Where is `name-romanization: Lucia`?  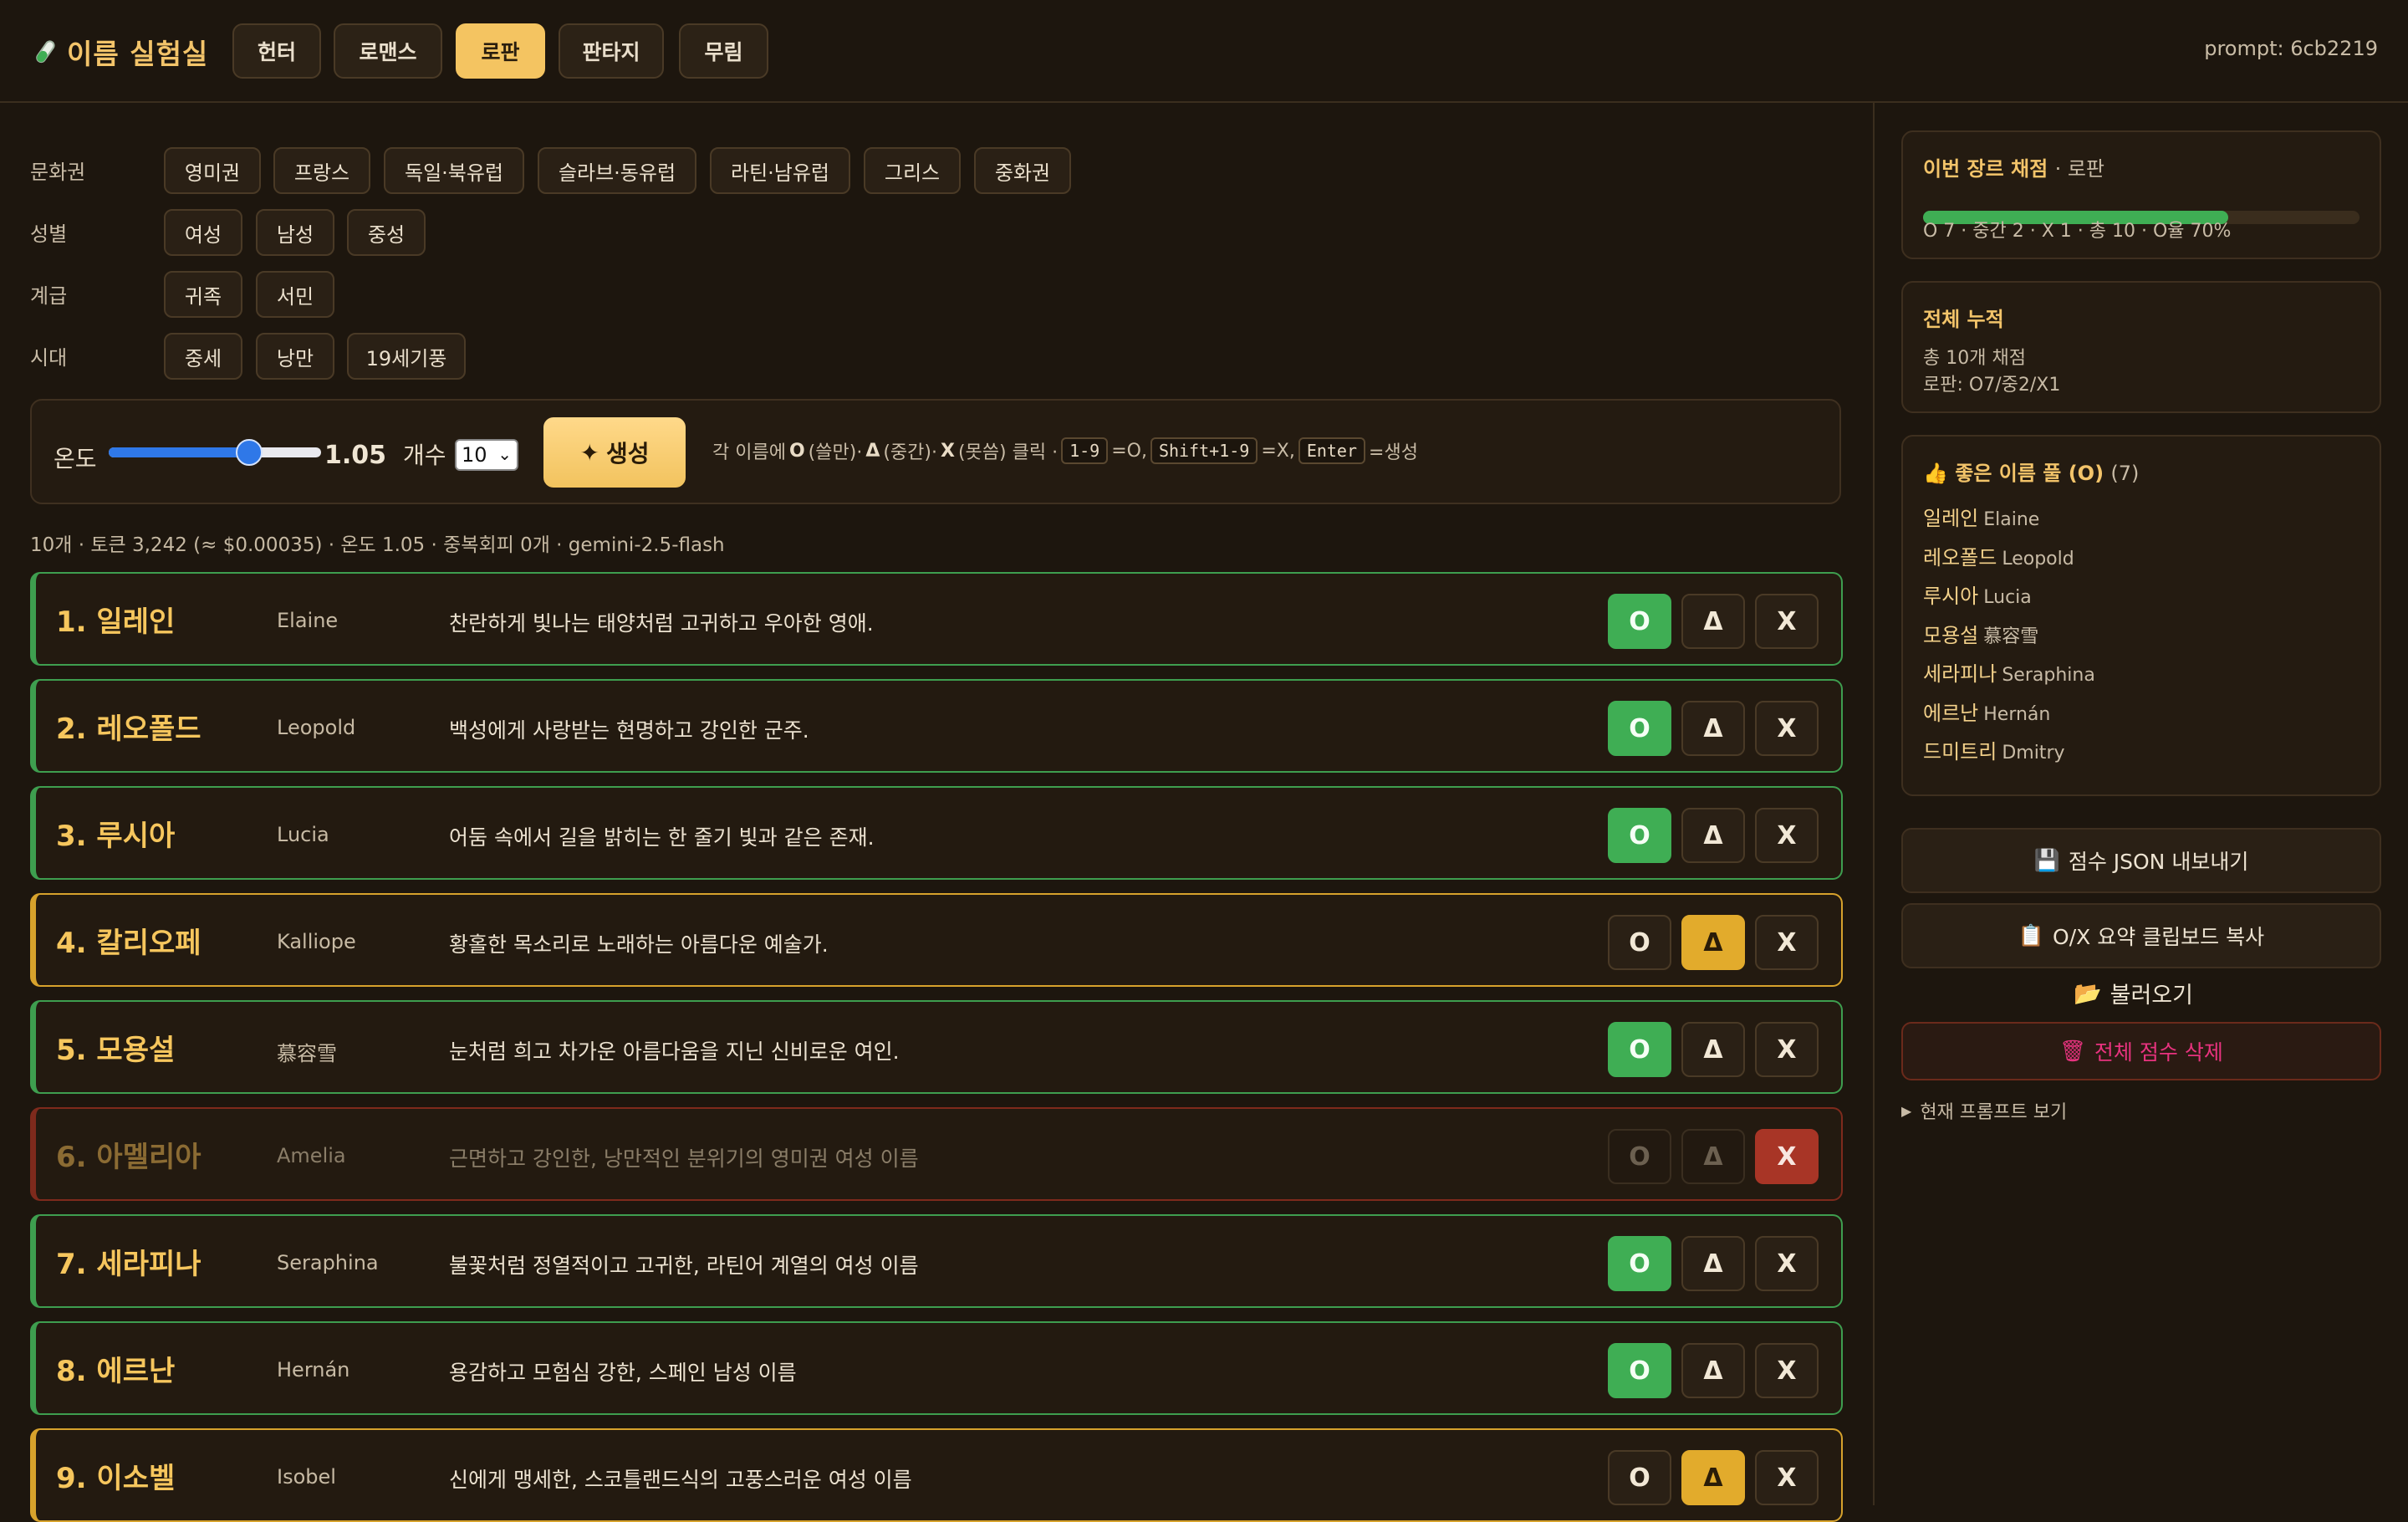 name-romanization: Lucia is located at coordinates (303, 834).